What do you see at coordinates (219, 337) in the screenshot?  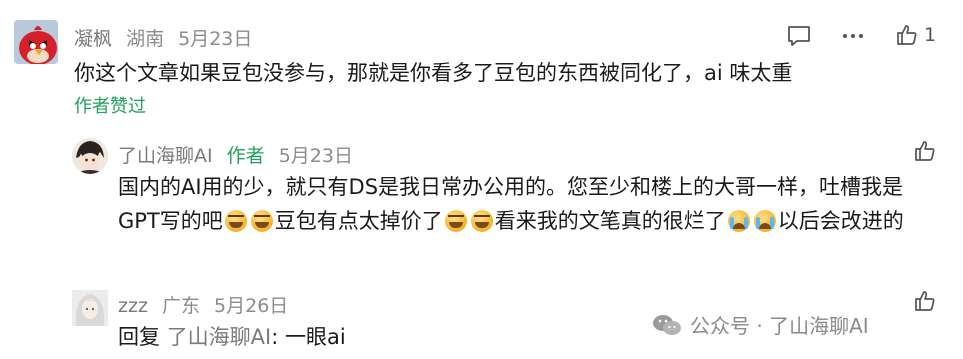 I see `reply-target-link: 了山海聊AI` at bounding box center [219, 337].